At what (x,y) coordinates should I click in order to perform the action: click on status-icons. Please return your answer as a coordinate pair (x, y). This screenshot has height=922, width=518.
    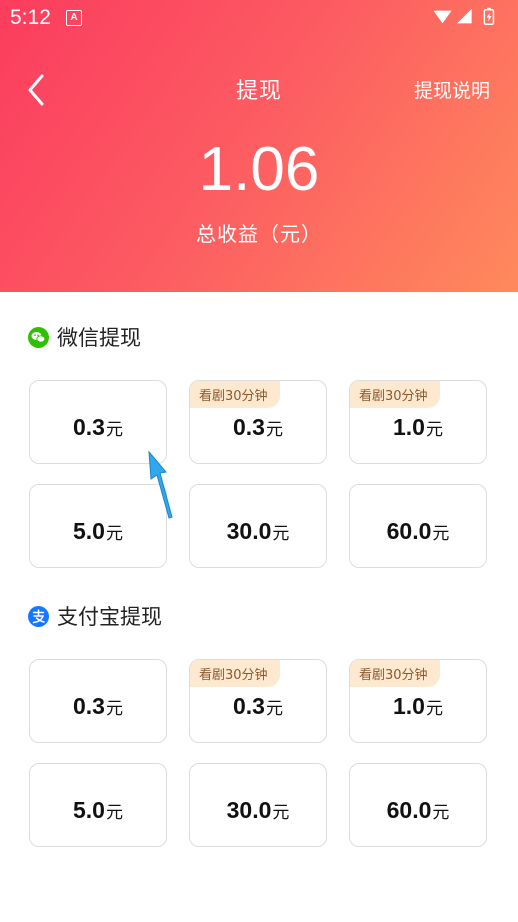
    Looking at the image, I should click on (464, 16).